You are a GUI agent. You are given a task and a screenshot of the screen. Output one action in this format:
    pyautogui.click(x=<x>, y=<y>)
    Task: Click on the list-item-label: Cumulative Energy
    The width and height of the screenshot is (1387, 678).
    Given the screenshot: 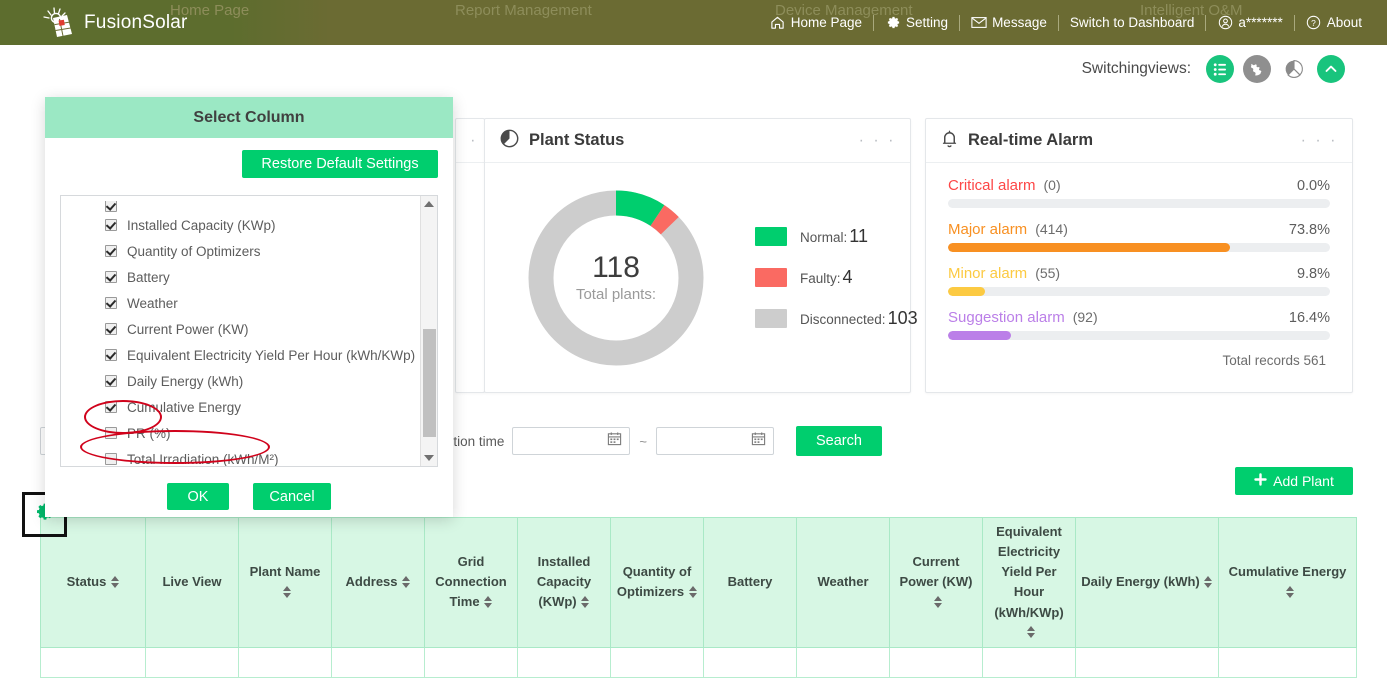 What is the action you would take?
    pyautogui.click(x=184, y=407)
    